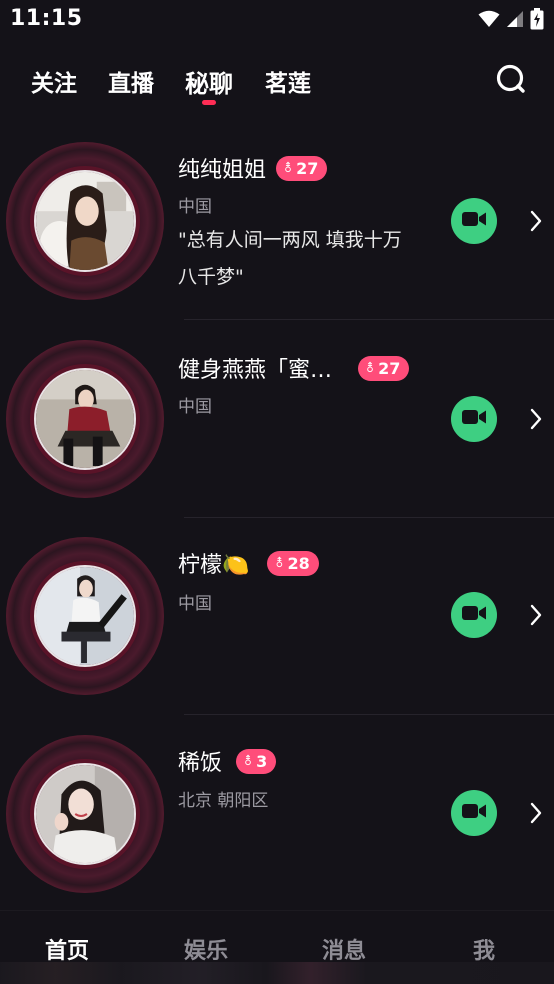  Describe the element at coordinates (484, 949) in the screenshot. I see `bottom-tab-me: 我` at that location.